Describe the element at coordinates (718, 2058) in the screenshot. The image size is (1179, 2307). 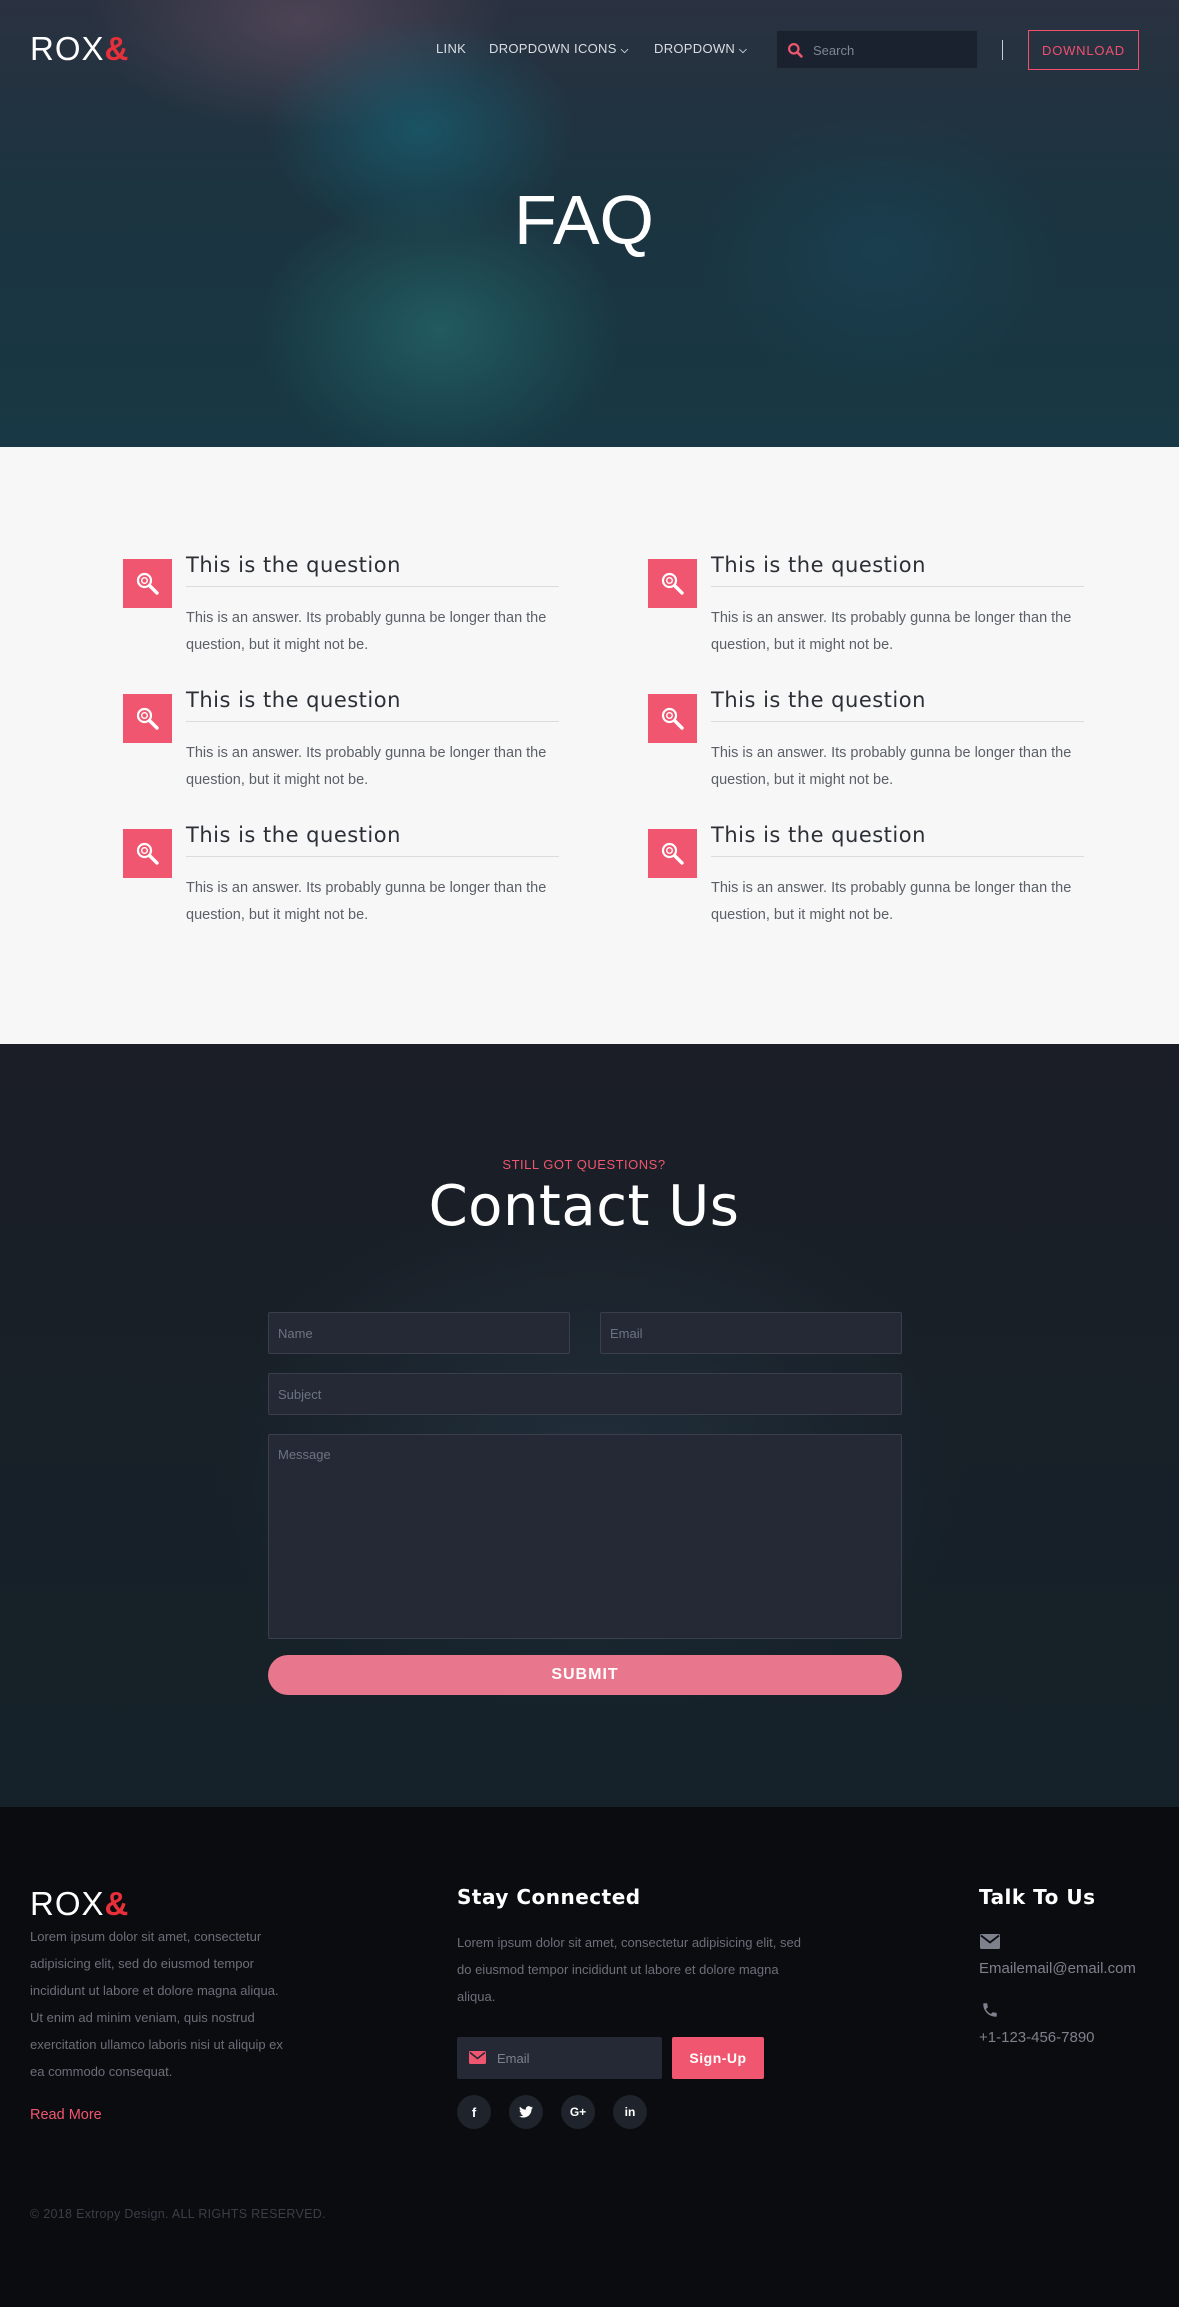
I see `signup-button: Sign-Up` at that location.